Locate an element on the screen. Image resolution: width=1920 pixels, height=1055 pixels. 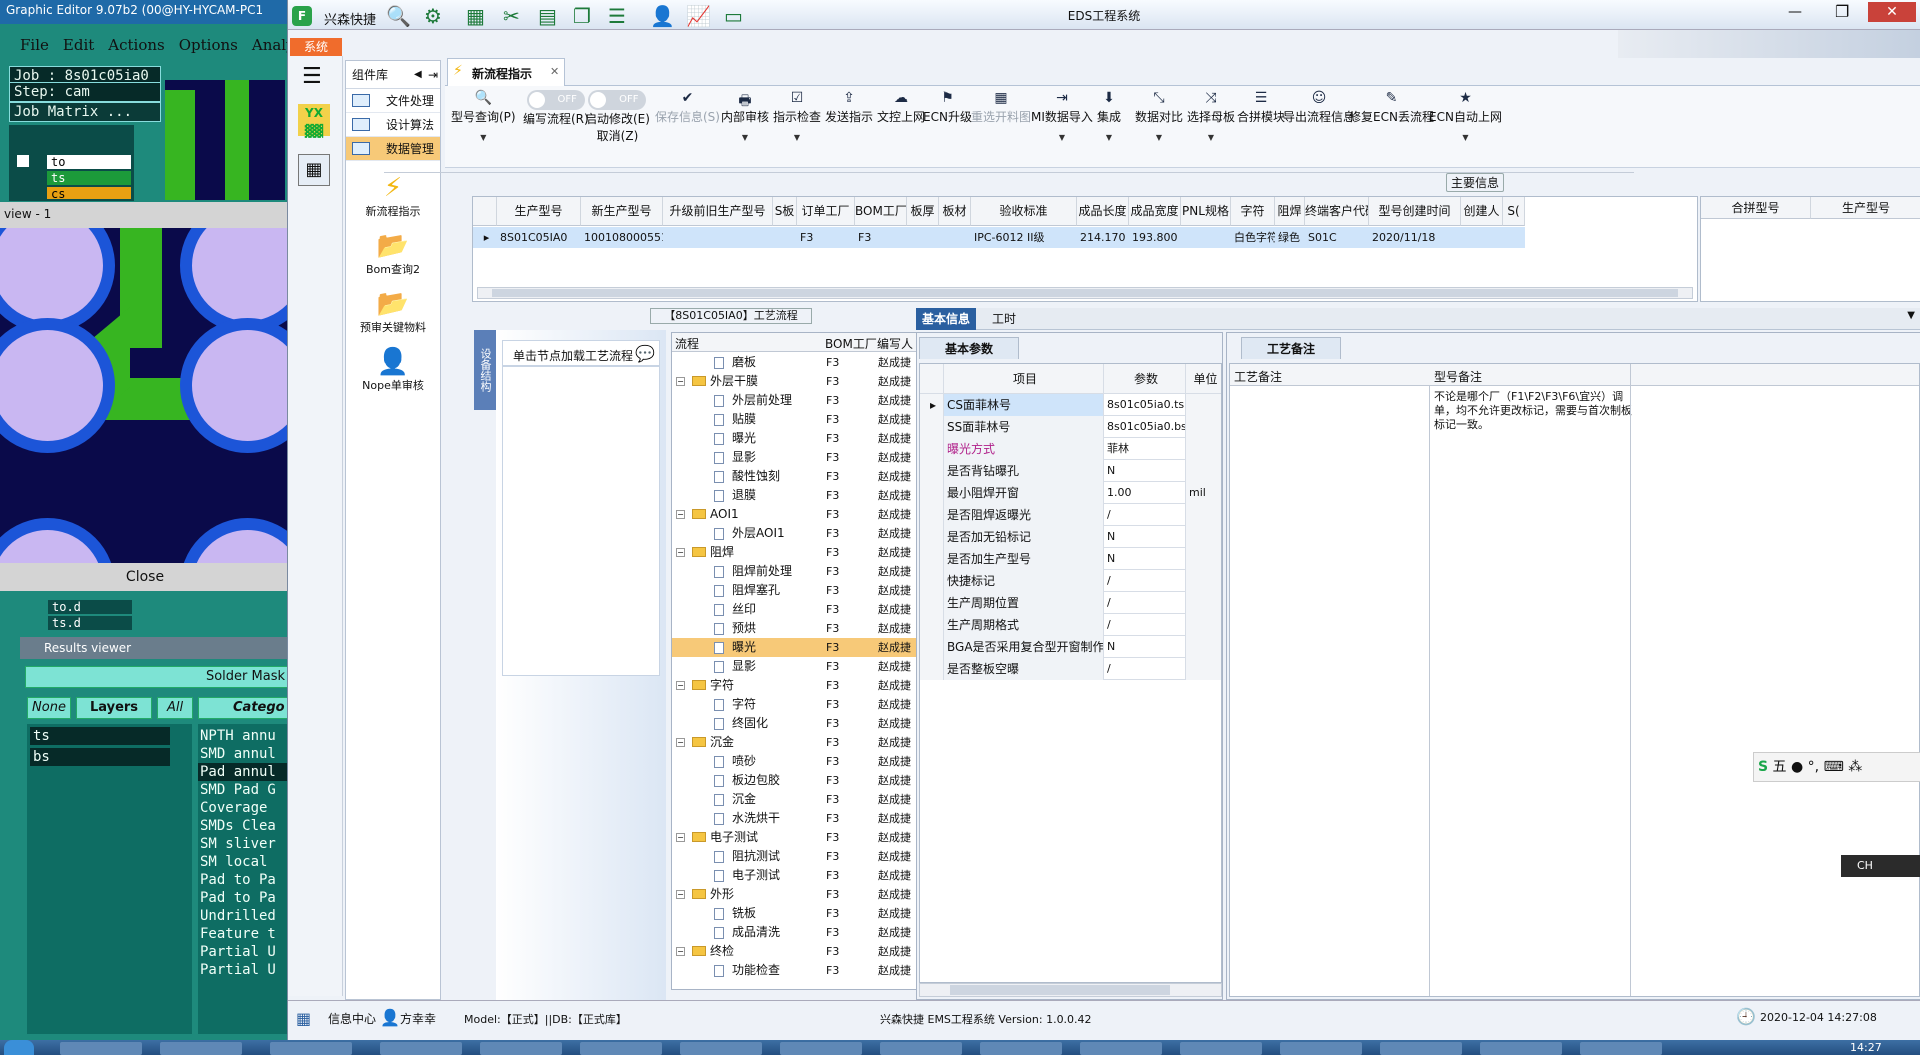
ribbon-button: ⇥ MI数据导入 ▼ is located at coordinates (1062, 116).